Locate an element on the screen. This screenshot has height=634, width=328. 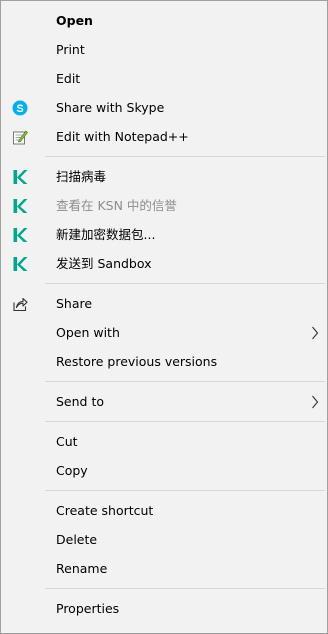
menu-item-open: Open is located at coordinates (164, 20).